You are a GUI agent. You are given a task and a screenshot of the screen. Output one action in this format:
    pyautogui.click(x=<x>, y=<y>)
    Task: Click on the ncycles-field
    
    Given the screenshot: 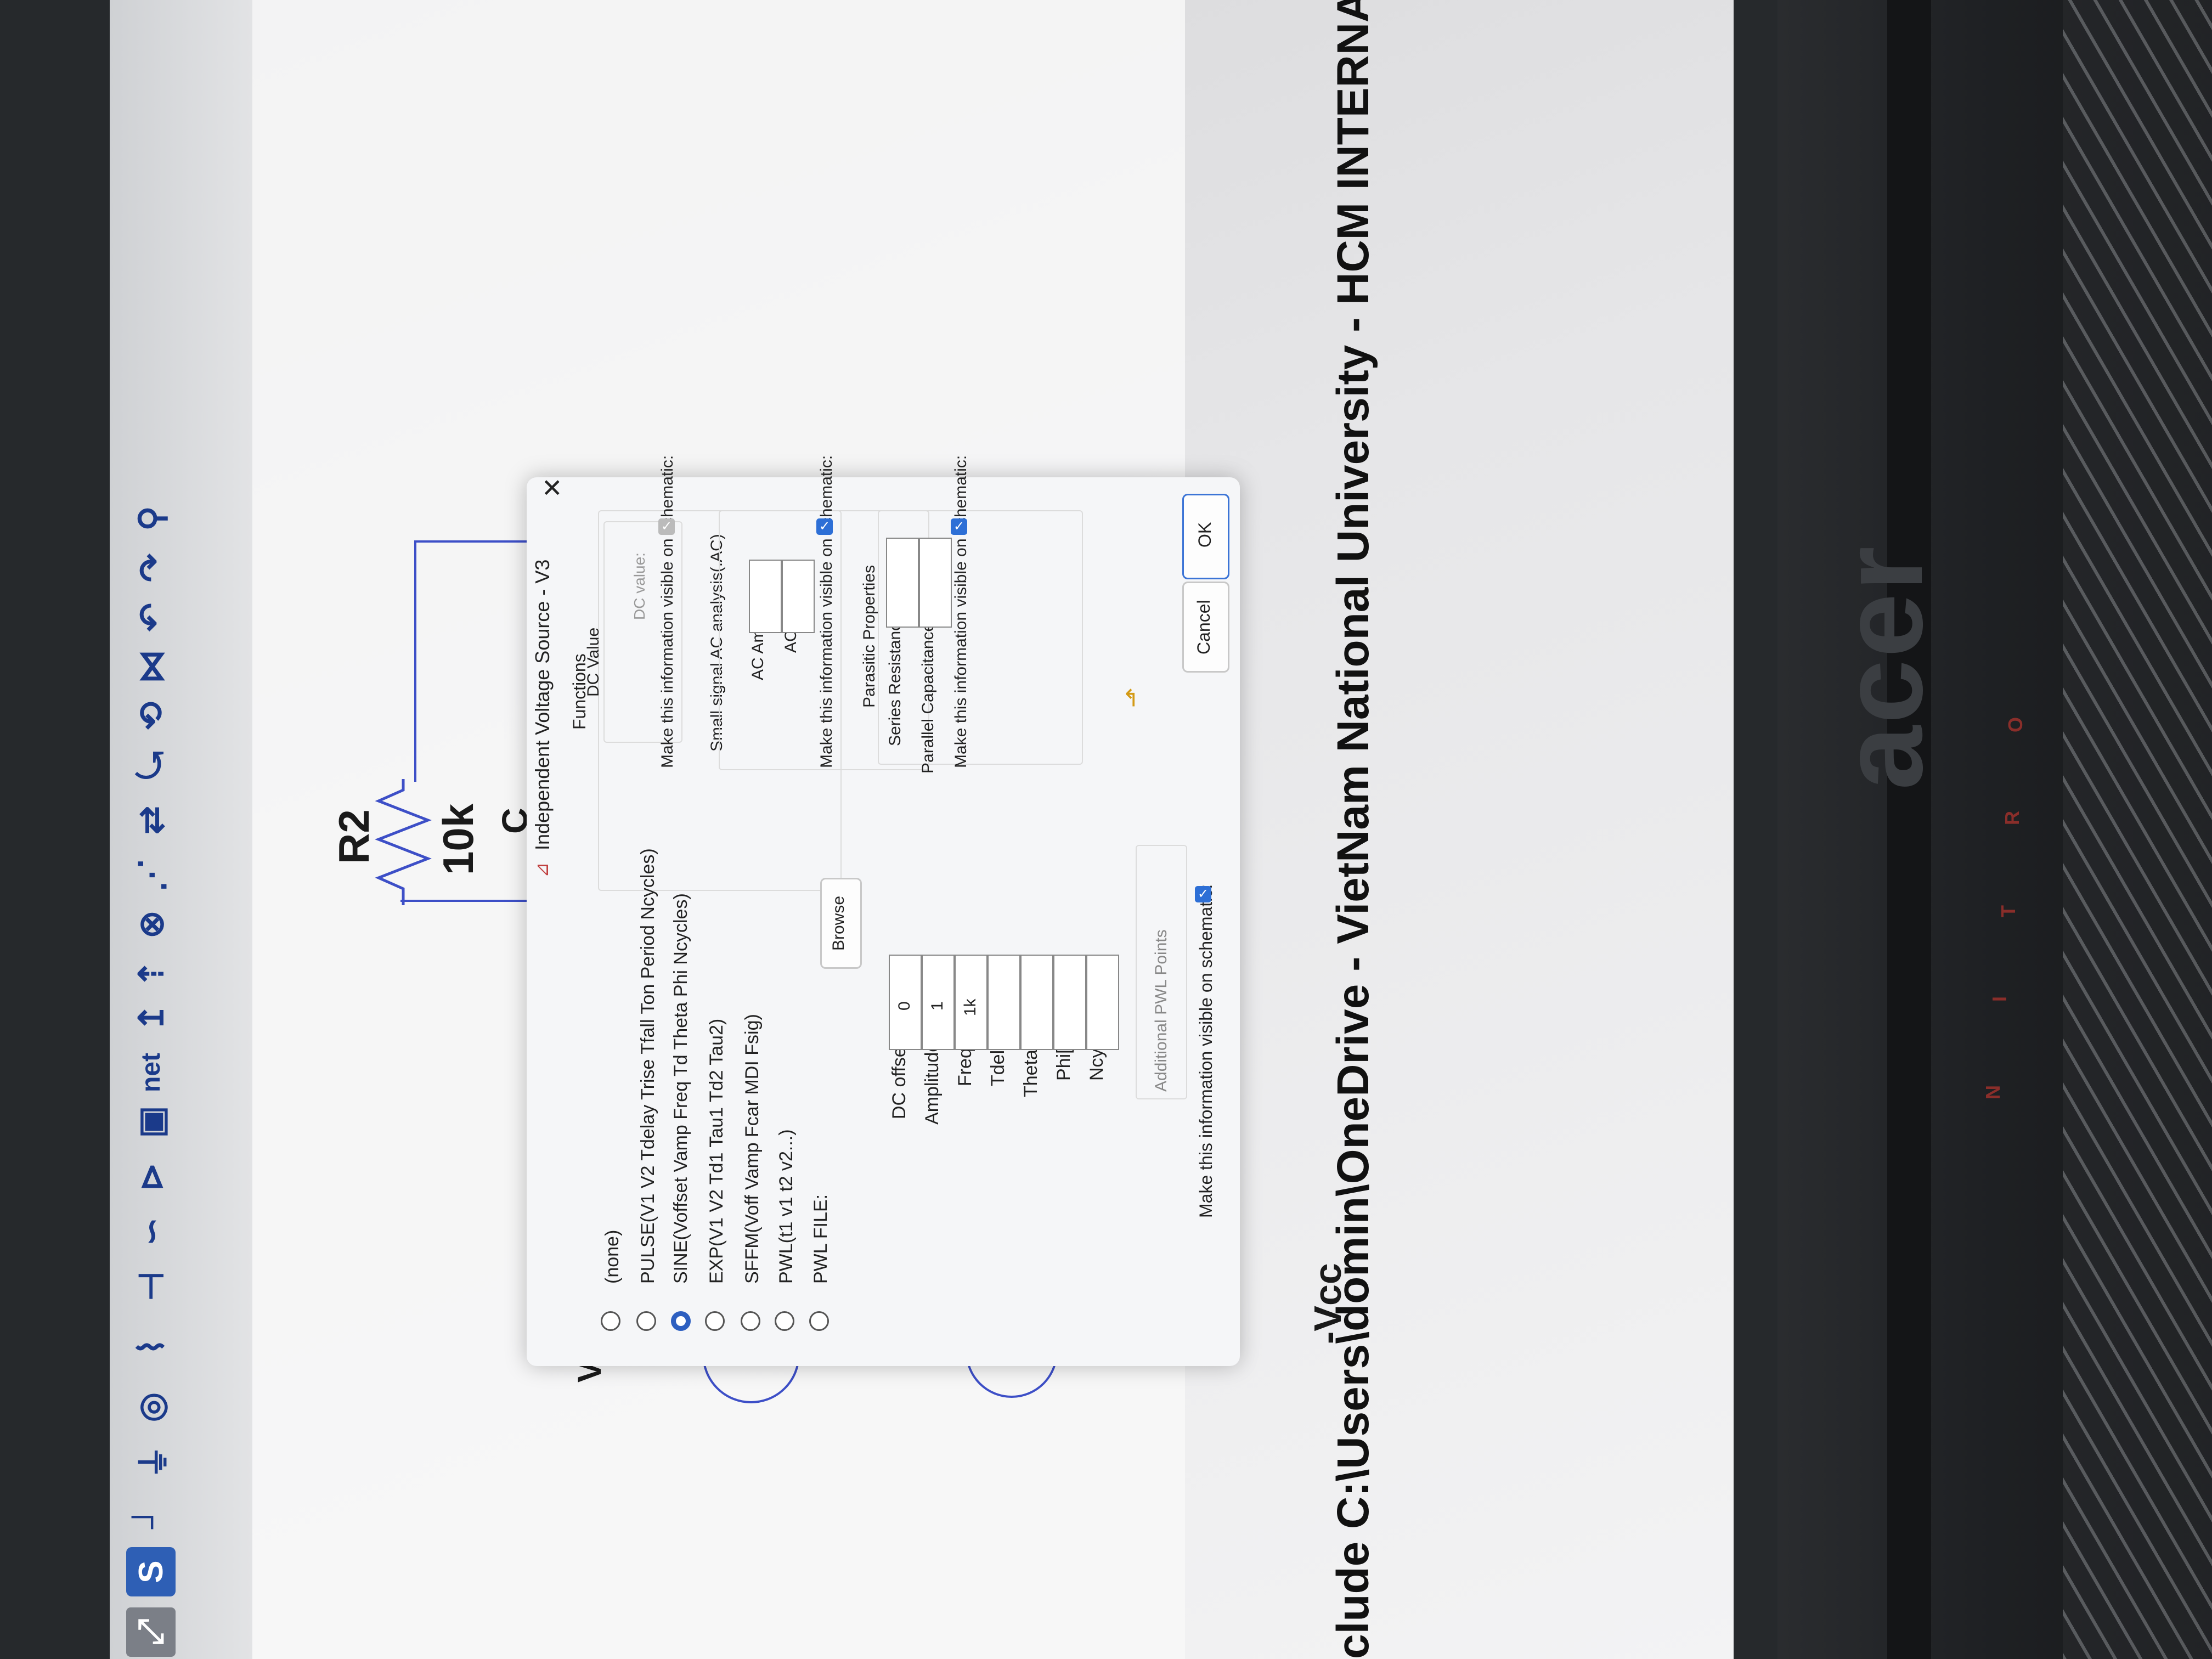 What is the action you would take?
    pyautogui.click(x=1102, y=1002)
    